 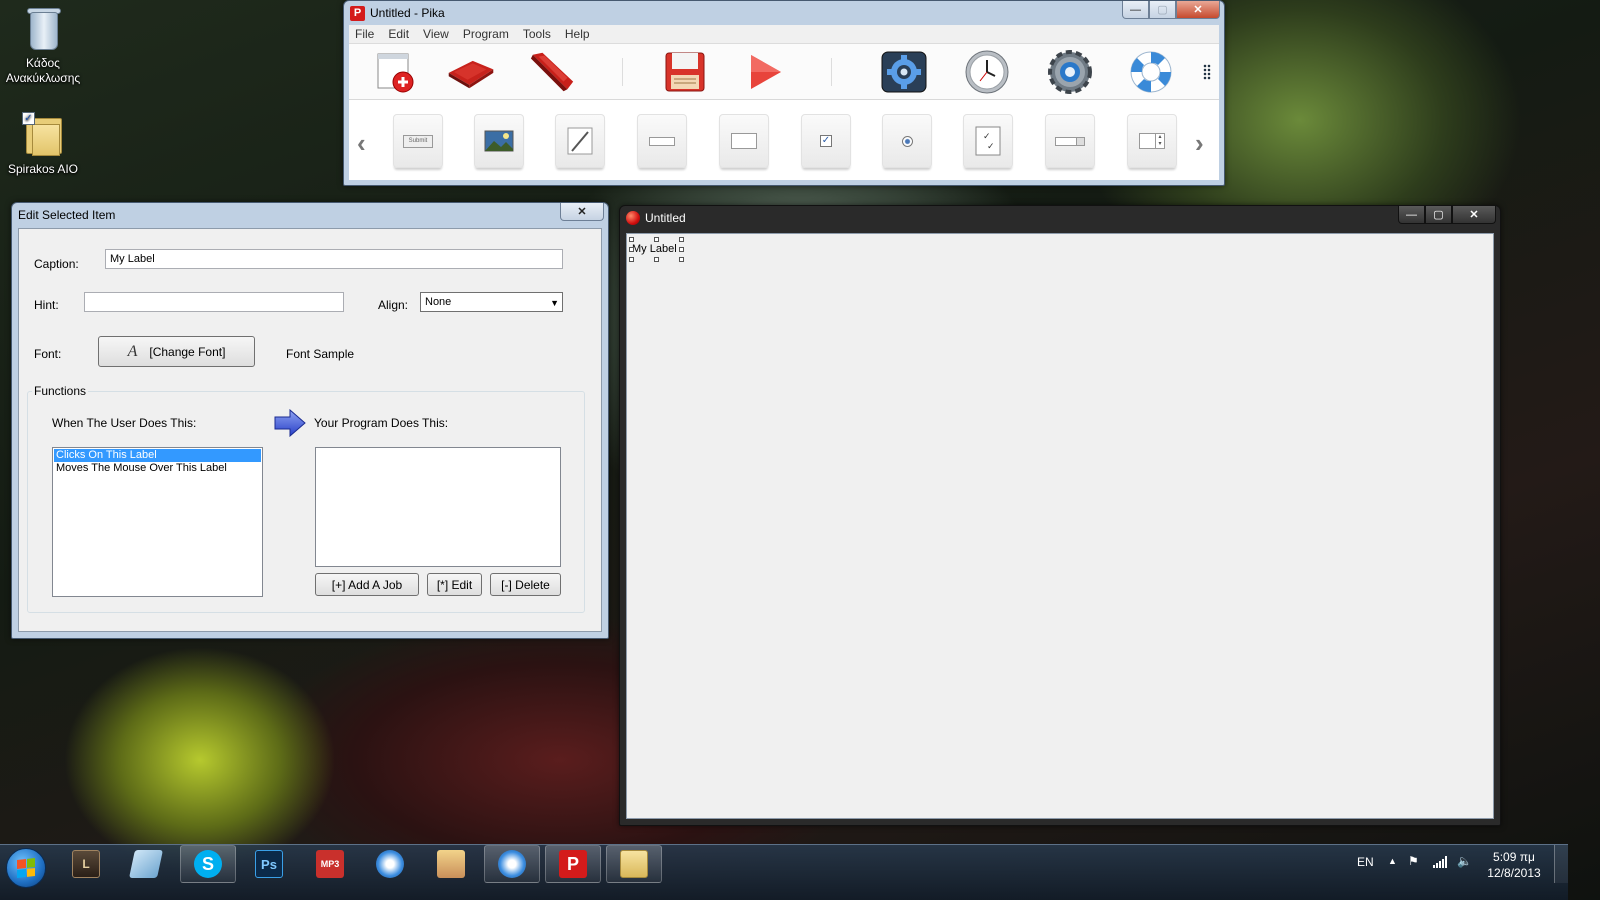 What do you see at coordinates (361, 143) in the screenshot?
I see `scroll-left-arrow-icon: ‹` at bounding box center [361, 143].